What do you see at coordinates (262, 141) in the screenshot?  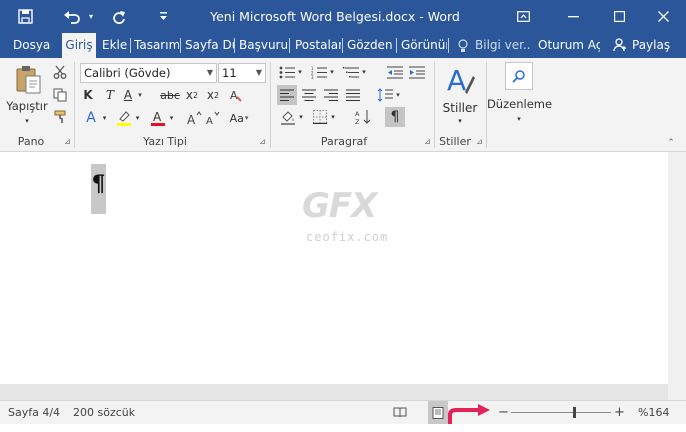 I see `font-launcher-icon: ⊿` at bounding box center [262, 141].